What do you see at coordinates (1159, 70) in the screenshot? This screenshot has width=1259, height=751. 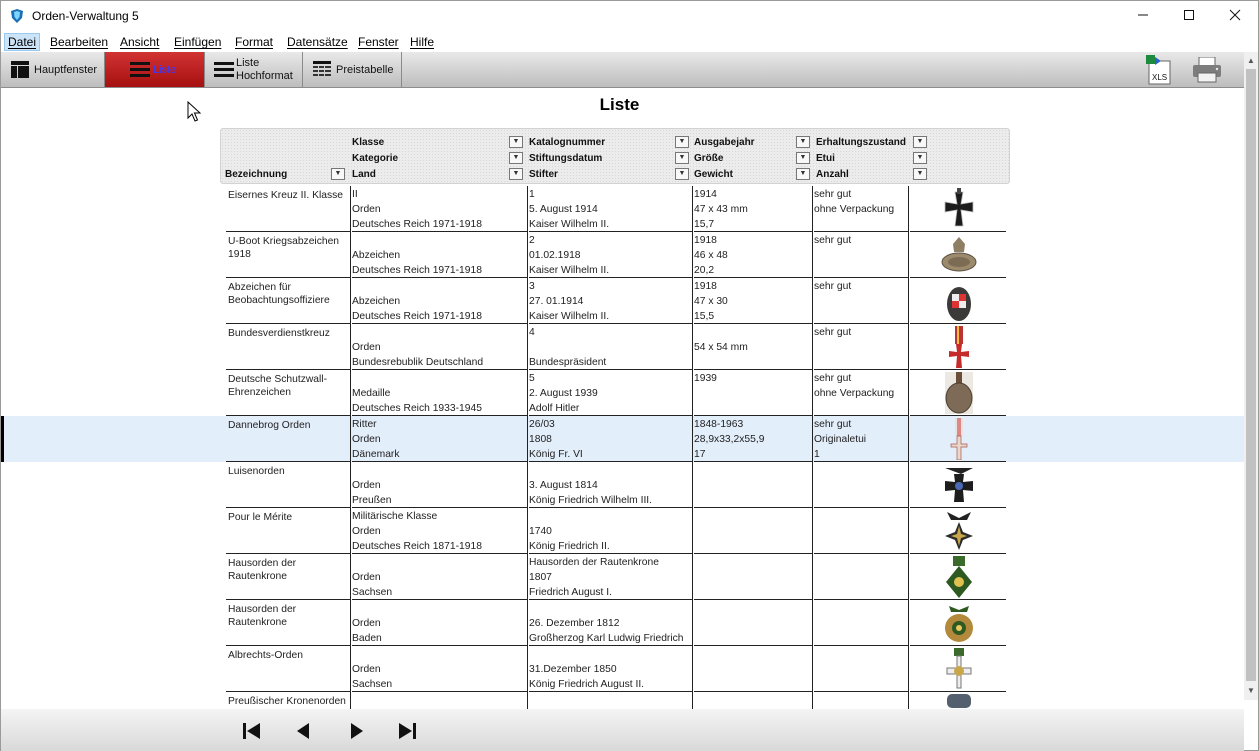 I see `excel-export-icon: XLS` at bounding box center [1159, 70].